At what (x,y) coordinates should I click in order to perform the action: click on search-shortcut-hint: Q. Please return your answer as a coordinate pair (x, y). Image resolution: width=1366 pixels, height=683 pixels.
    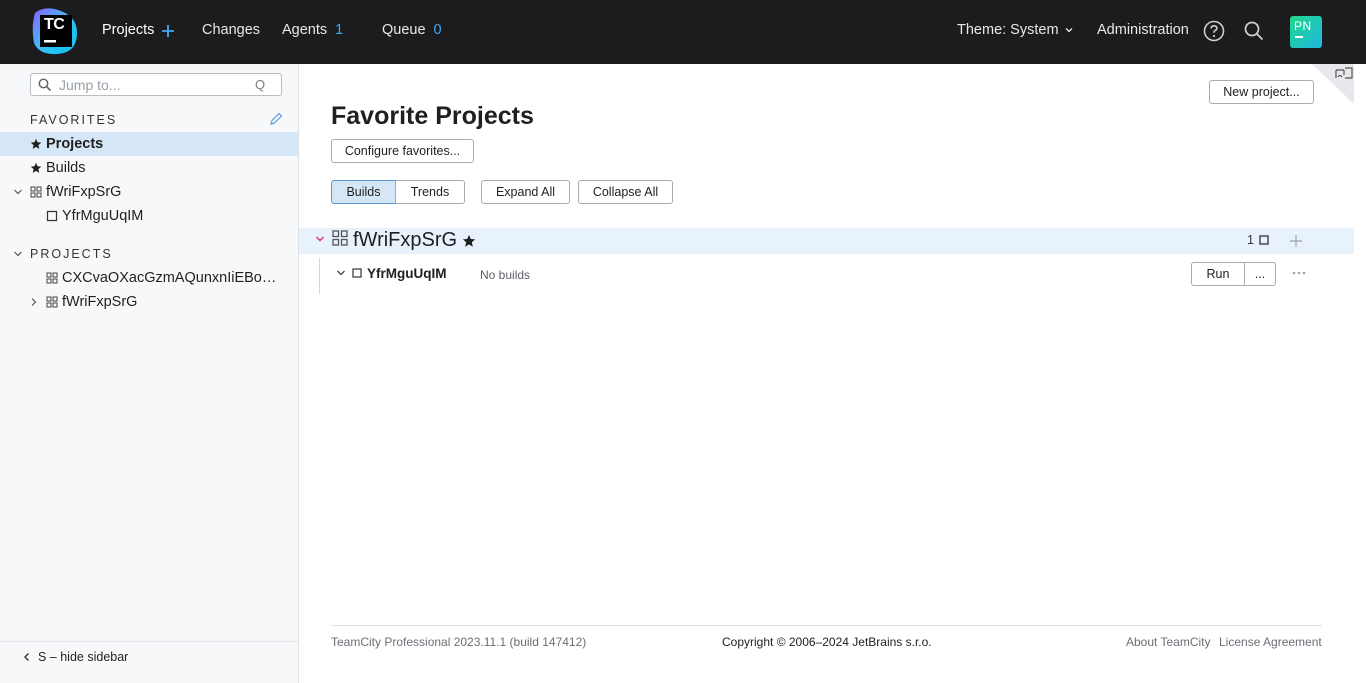
    Looking at the image, I should click on (260, 84).